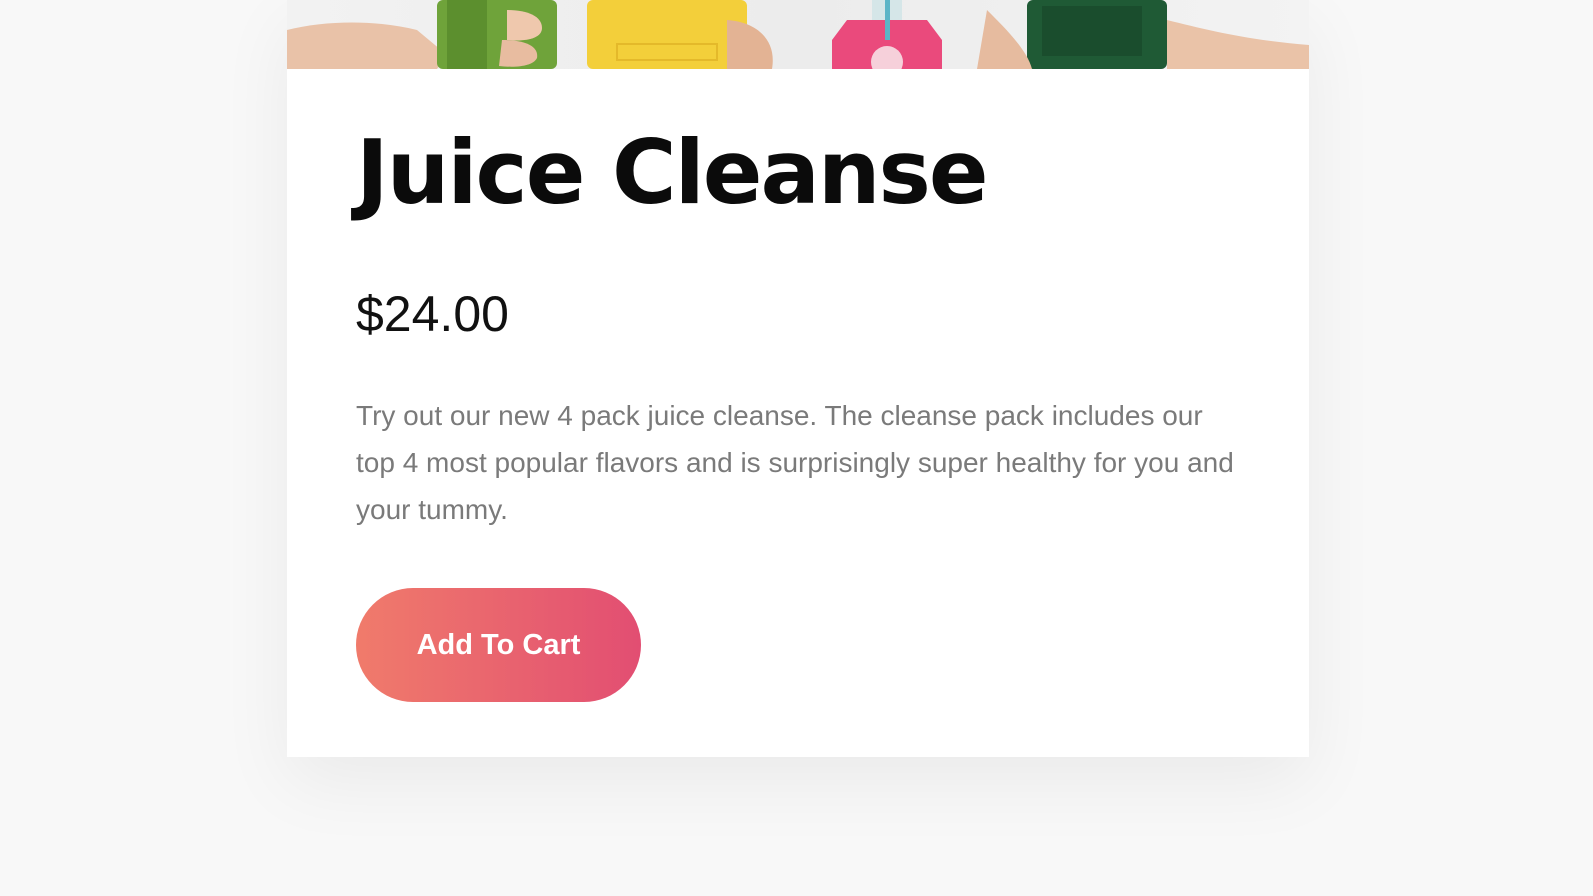 The height and width of the screenshot is (896, 1593). Describe the element at coordinates (672, 172) in the screenshot. I see `product-title: Juice Cleanse` at that location.